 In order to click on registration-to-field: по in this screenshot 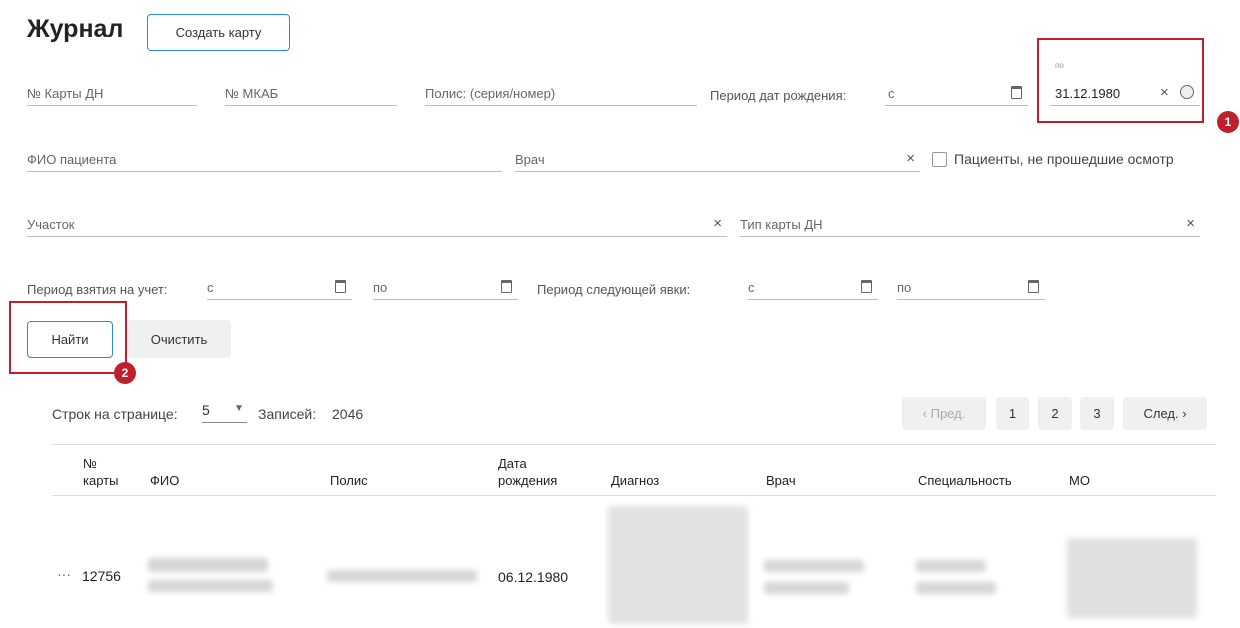, I will do `click(445, 286)`.